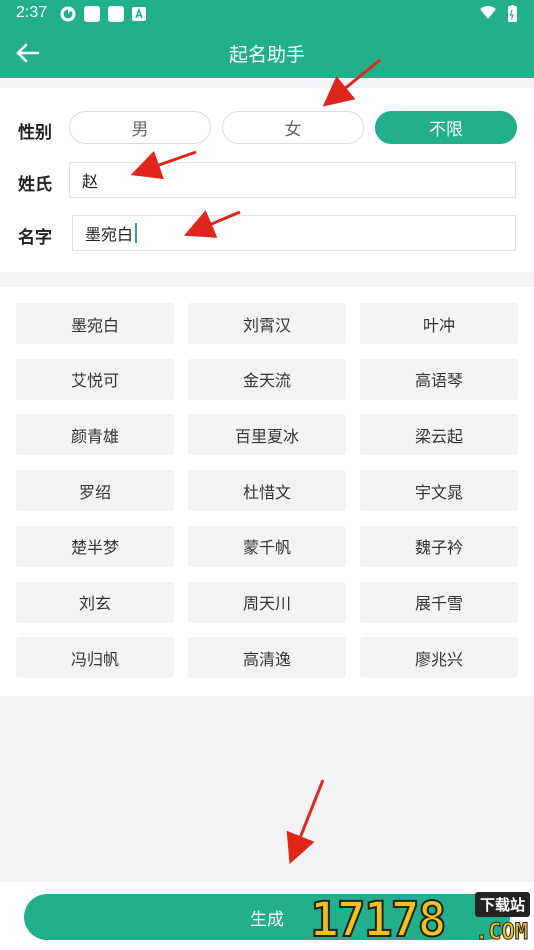  I want to click on gender-option-any: 不限, so click(446, 127).